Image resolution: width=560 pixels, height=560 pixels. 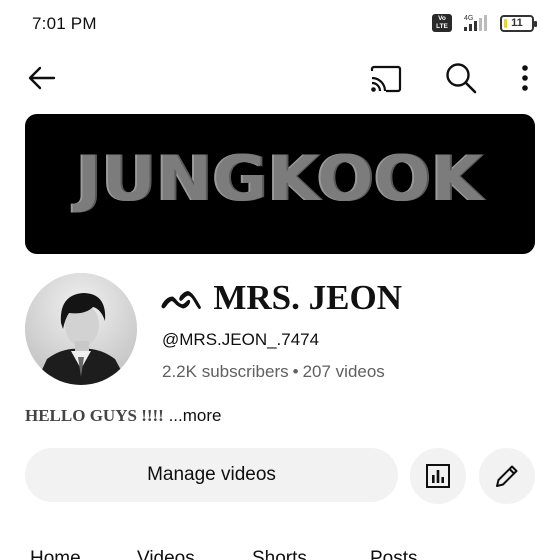 I want to click on cast-icon, so click(x=386, y=79).